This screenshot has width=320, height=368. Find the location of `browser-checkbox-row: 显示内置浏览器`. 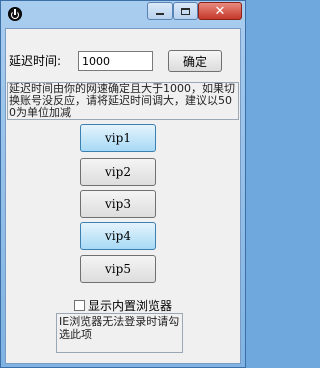

browser-checkbox-row: 显示内置浏览器 is located at coordinates (123, 305).